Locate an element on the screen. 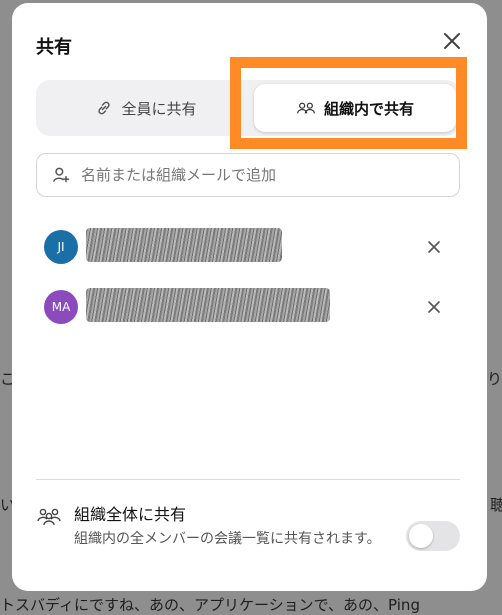 The width and height of the screenshot is (502, 615). dialog-title: 共有 is located at coordinates (54, 47).